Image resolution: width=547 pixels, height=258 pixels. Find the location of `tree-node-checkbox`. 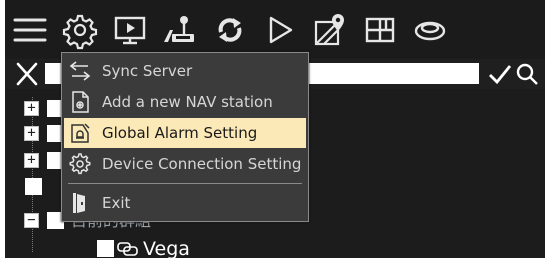

tree-node-checkbox is located at coordinates (33, 186).